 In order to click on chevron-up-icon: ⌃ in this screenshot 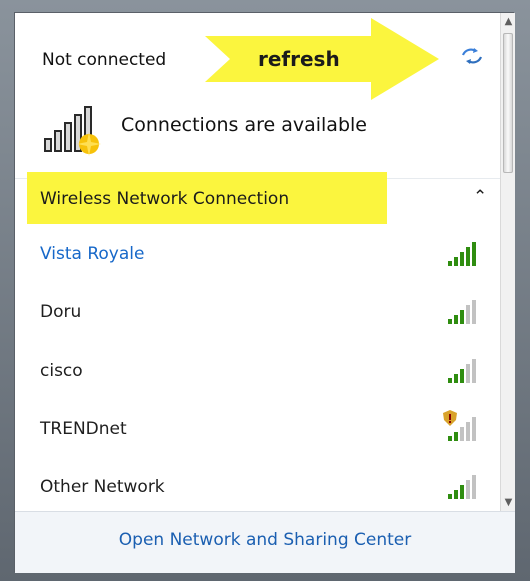, I will do `click(480, 197)`.